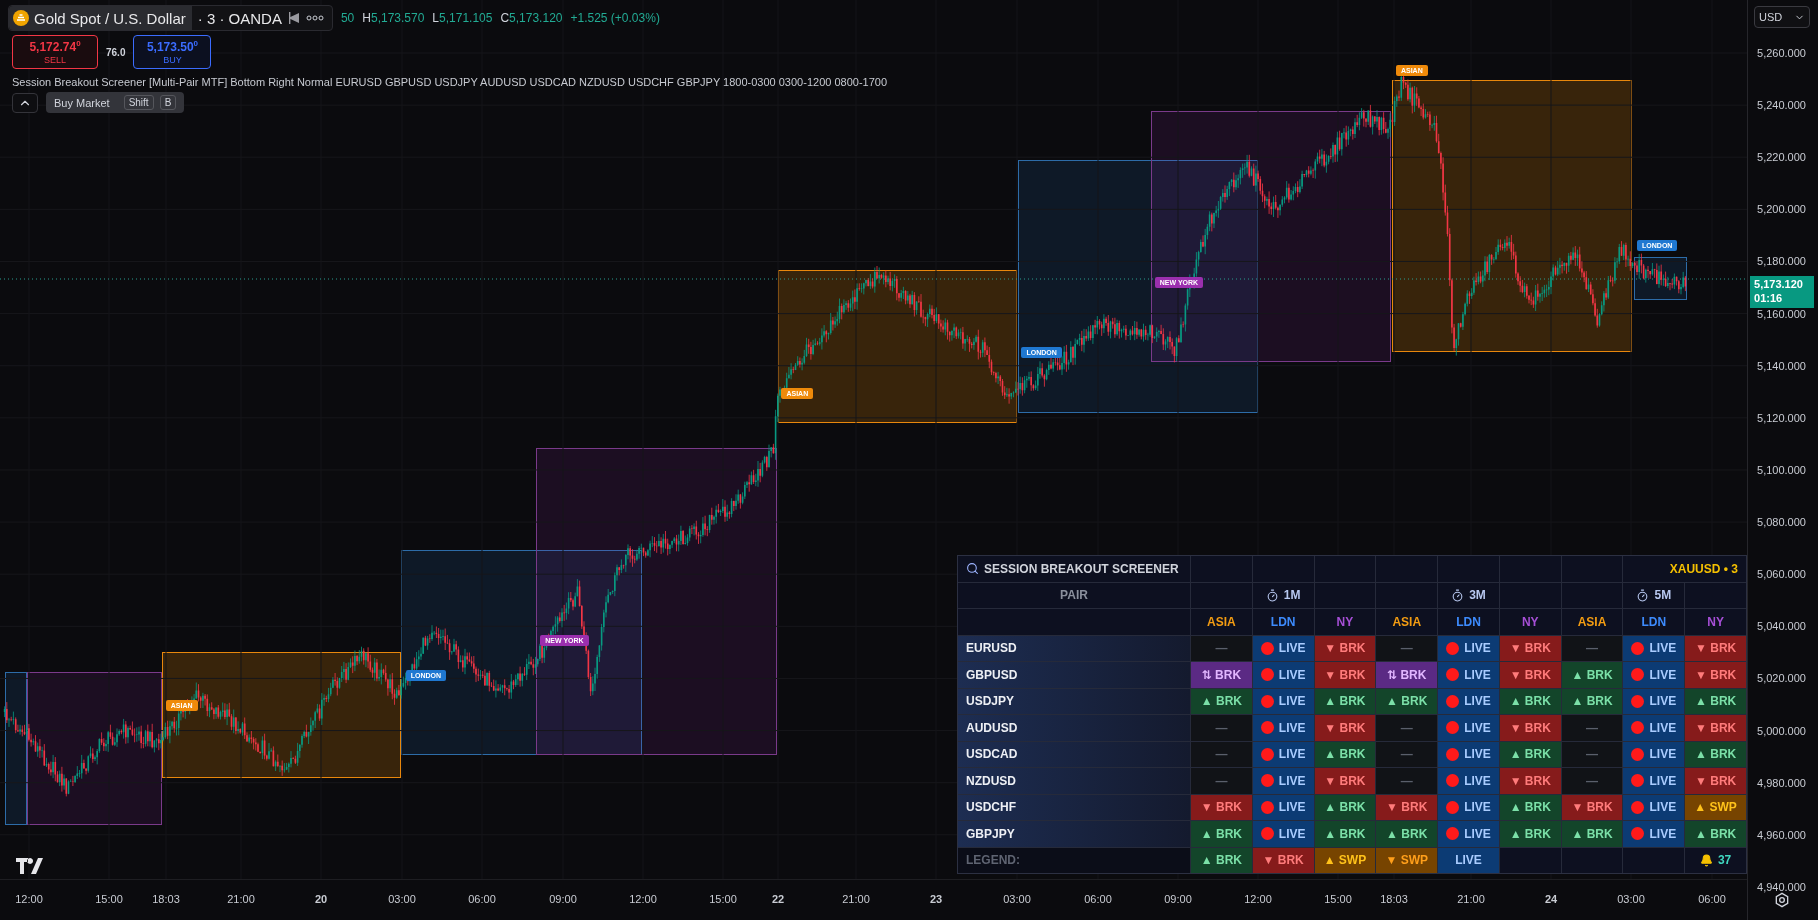  Describe the element at coordinates (1724, 860) in the screenshot. I see `alert-count: 37` at that location.